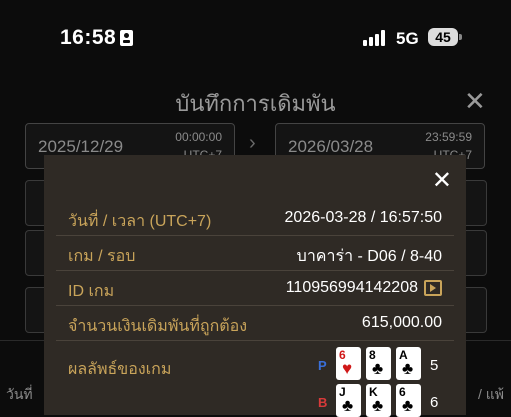  I want to click on detail-label: เกม / รอบ, so click(102, 256).